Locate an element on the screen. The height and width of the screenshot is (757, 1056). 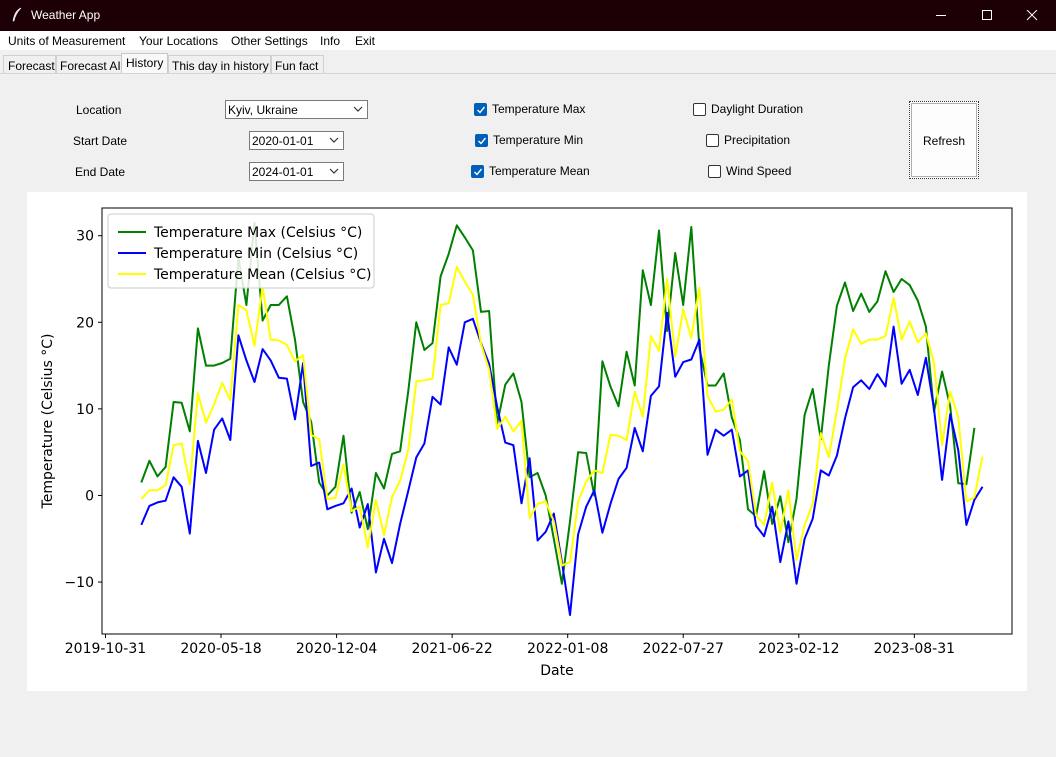
minimize-icon is located at coordinates (941, 15).